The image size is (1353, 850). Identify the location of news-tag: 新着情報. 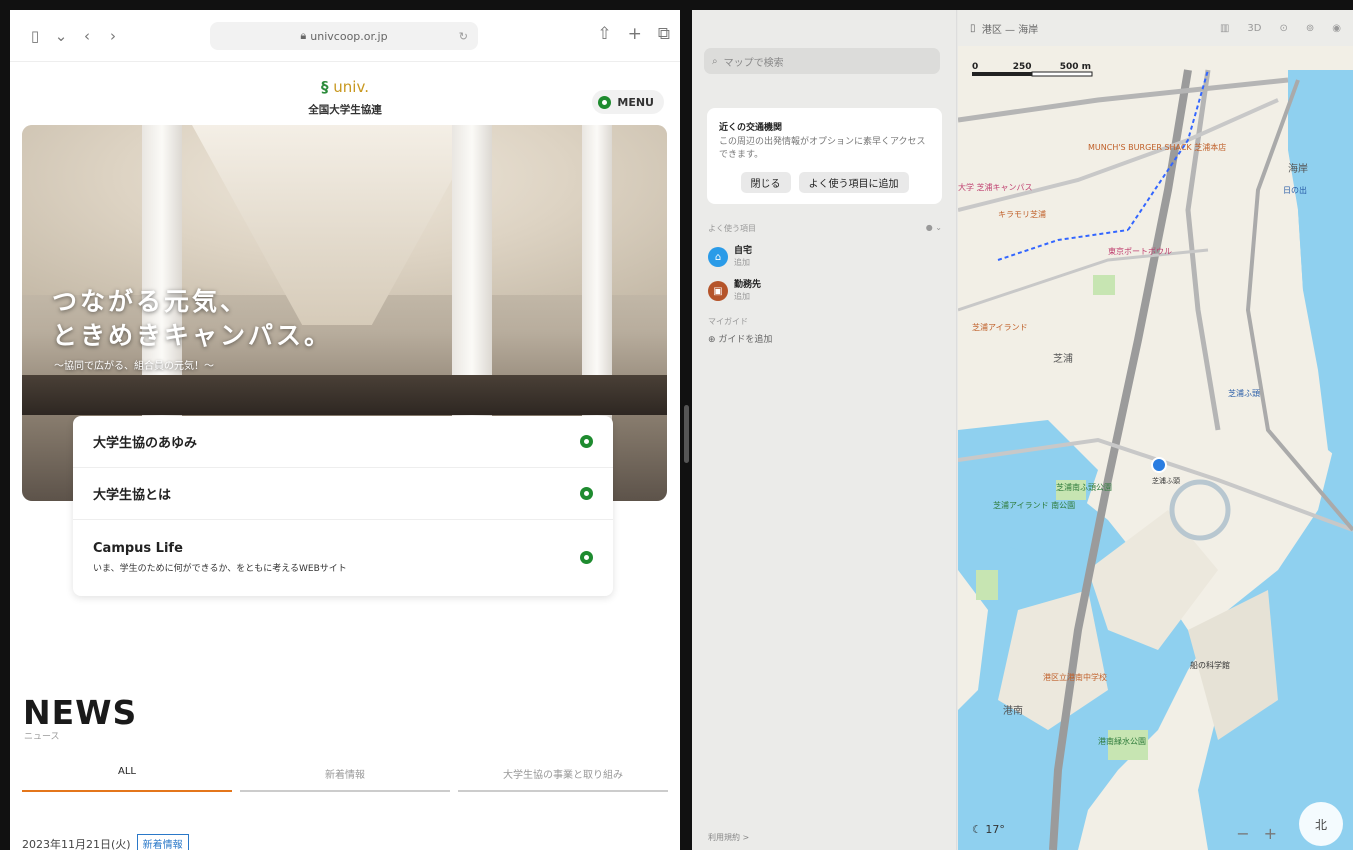
(162, 842).